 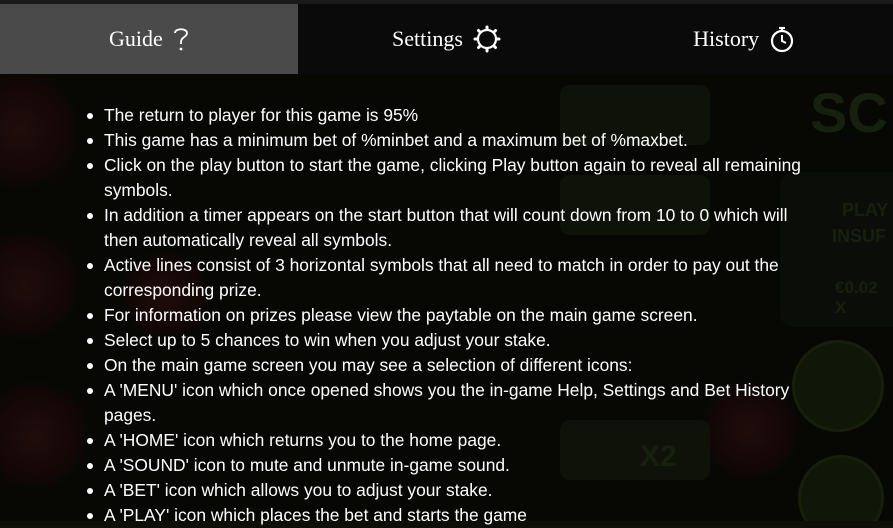 I want to click on tab-settings: Settings, so click(x=446, y=39).